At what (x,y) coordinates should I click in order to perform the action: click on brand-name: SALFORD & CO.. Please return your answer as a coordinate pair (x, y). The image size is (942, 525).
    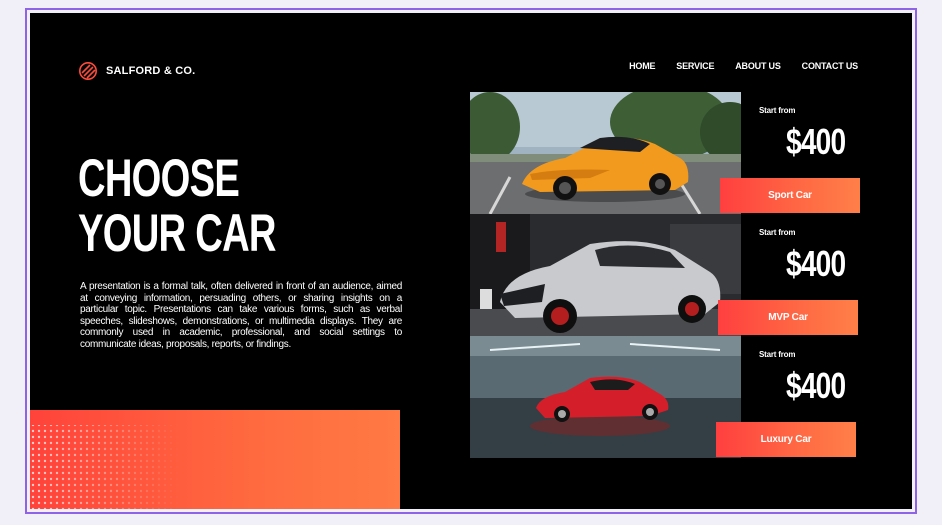
    Looking at the image, I should click on (151, 71).